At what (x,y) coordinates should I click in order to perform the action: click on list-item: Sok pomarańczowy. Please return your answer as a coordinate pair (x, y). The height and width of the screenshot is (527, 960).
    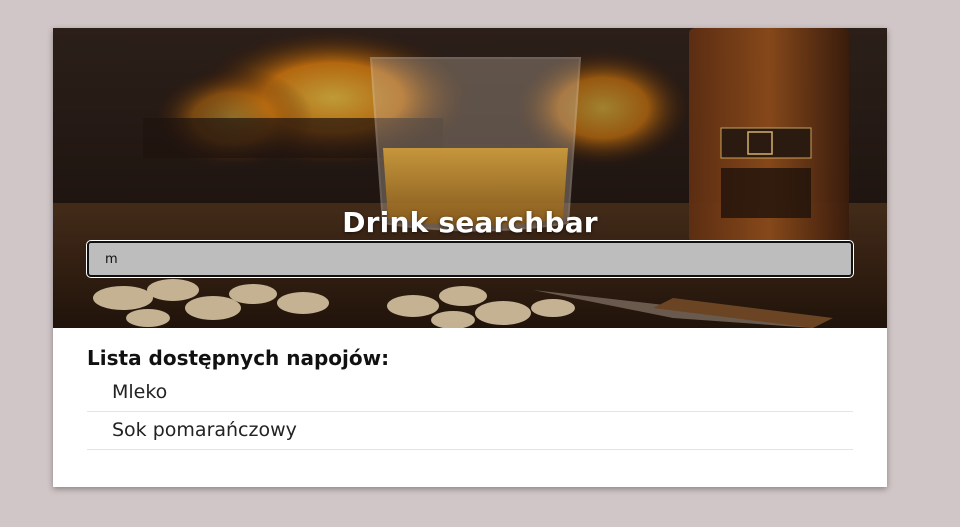
    Looking at the image, I should click on (470, 431).